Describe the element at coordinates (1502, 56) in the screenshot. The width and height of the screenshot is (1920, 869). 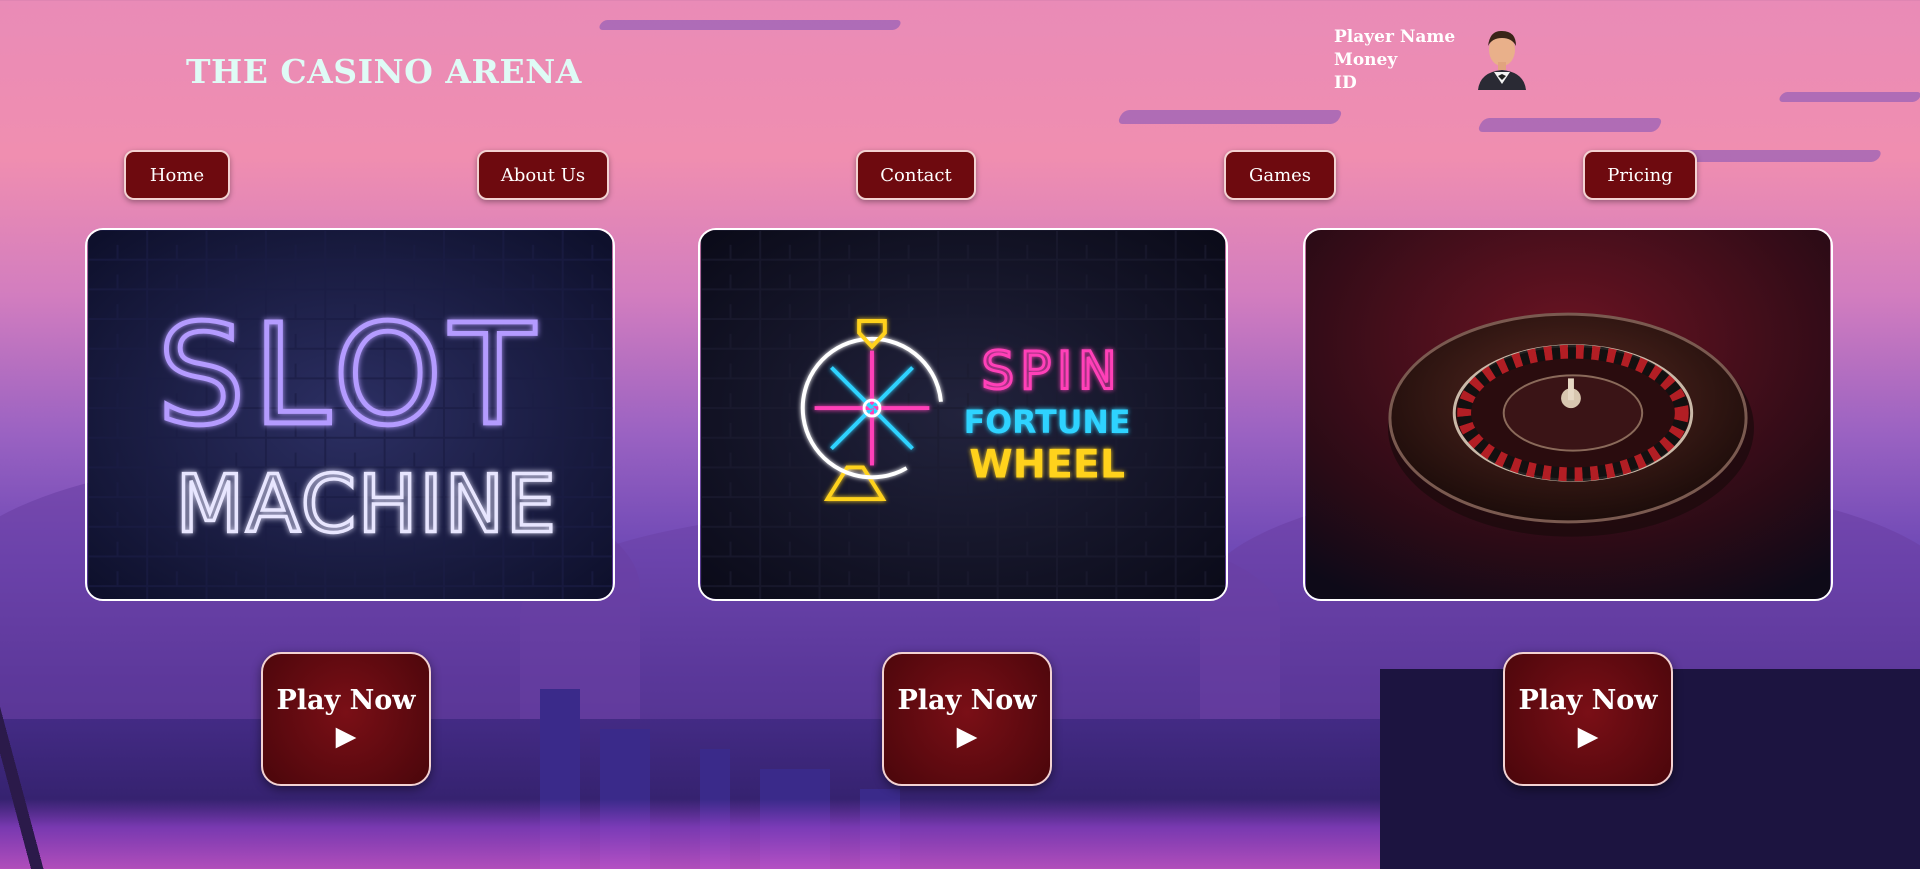
I see `user-avatar-icon` at that location.